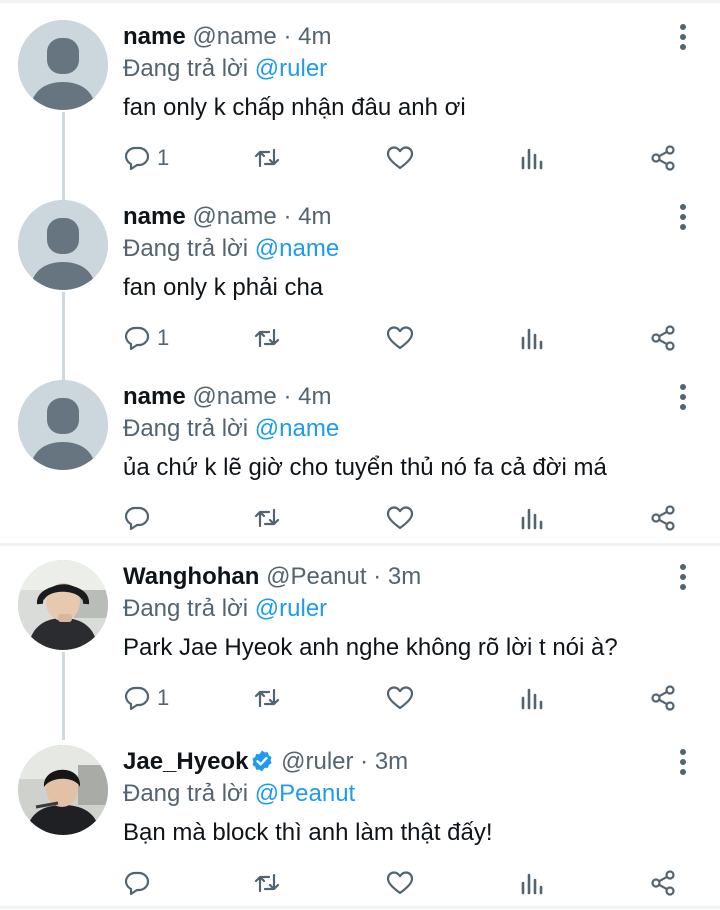  Describe the element at coordinates (191, 576) in the screenshot. I see `display-name: Wanghohan` at that location.